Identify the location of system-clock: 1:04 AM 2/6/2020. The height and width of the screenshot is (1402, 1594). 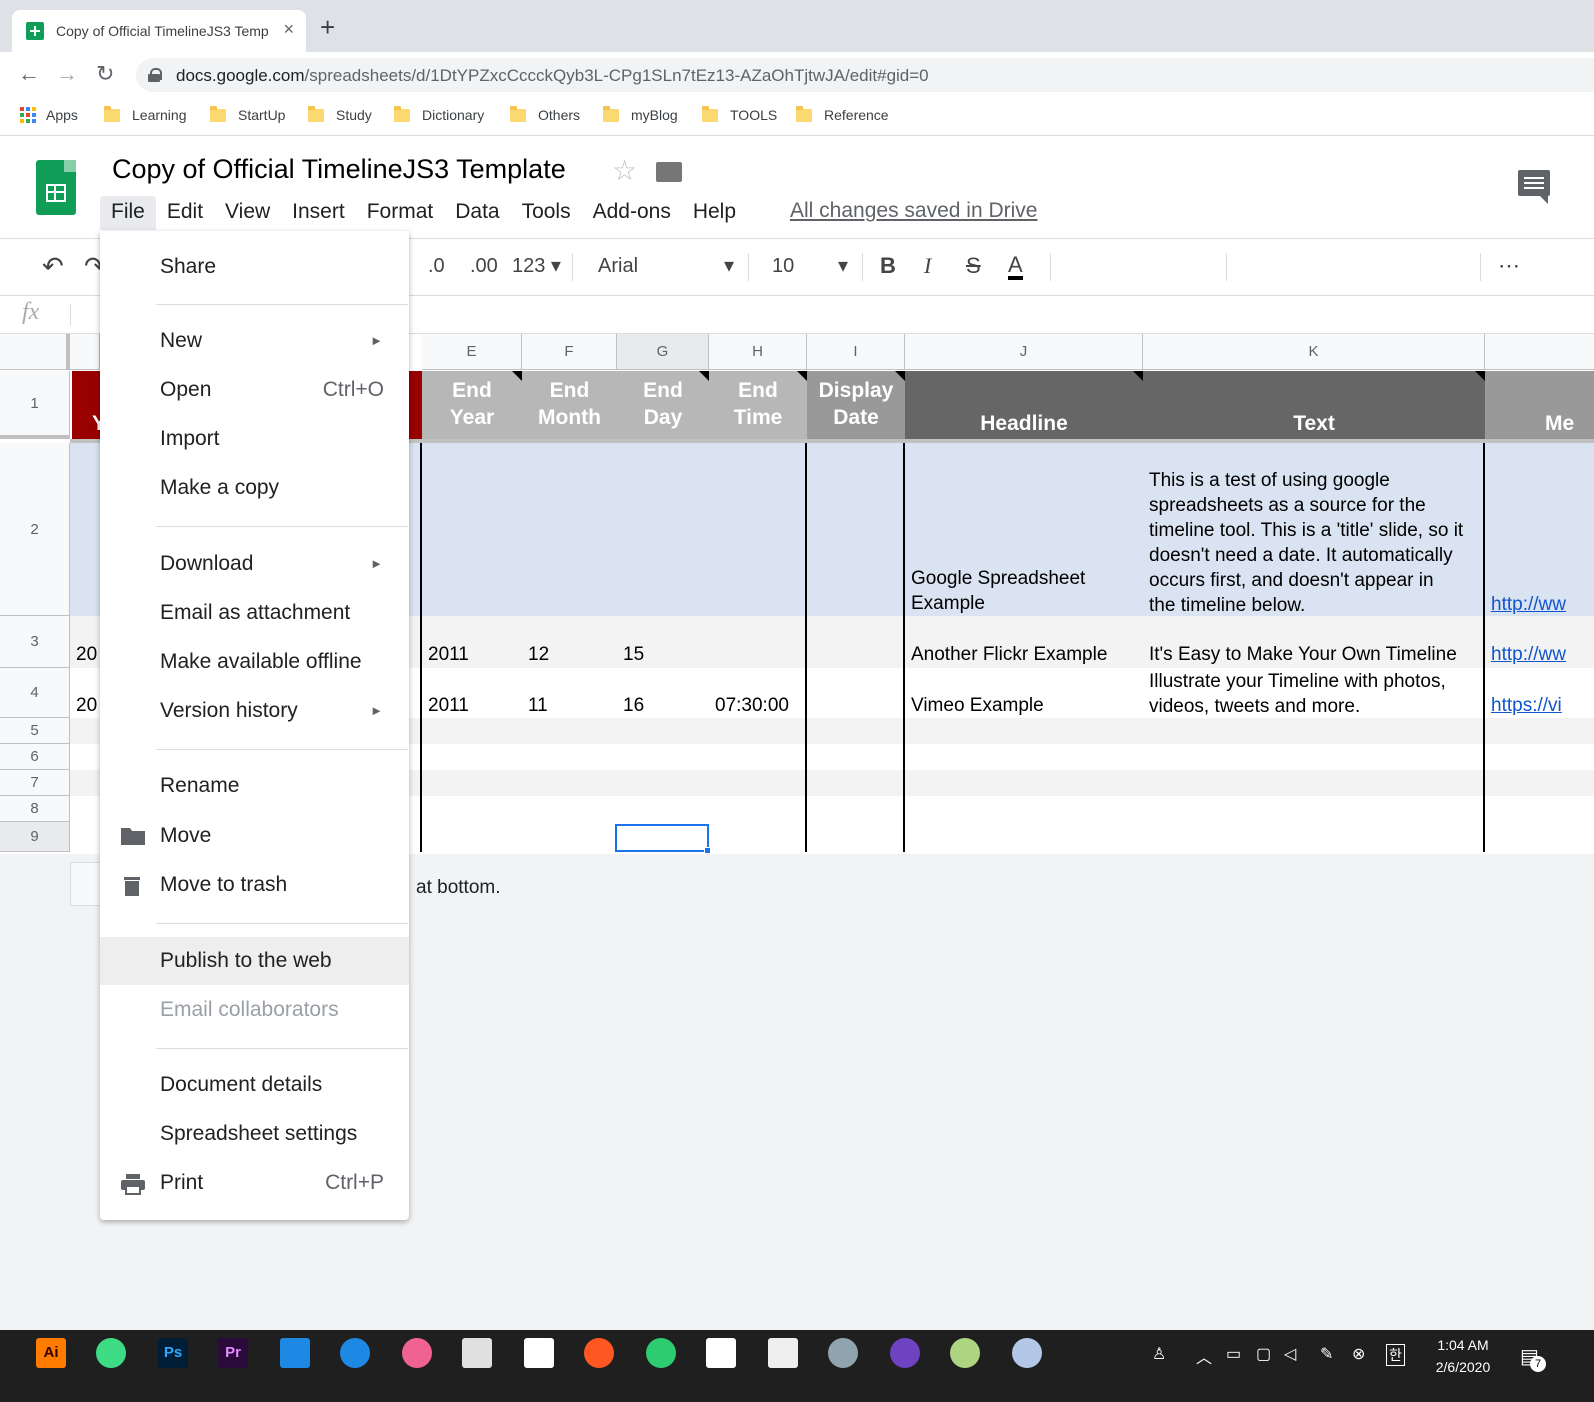
(1463, 1356).